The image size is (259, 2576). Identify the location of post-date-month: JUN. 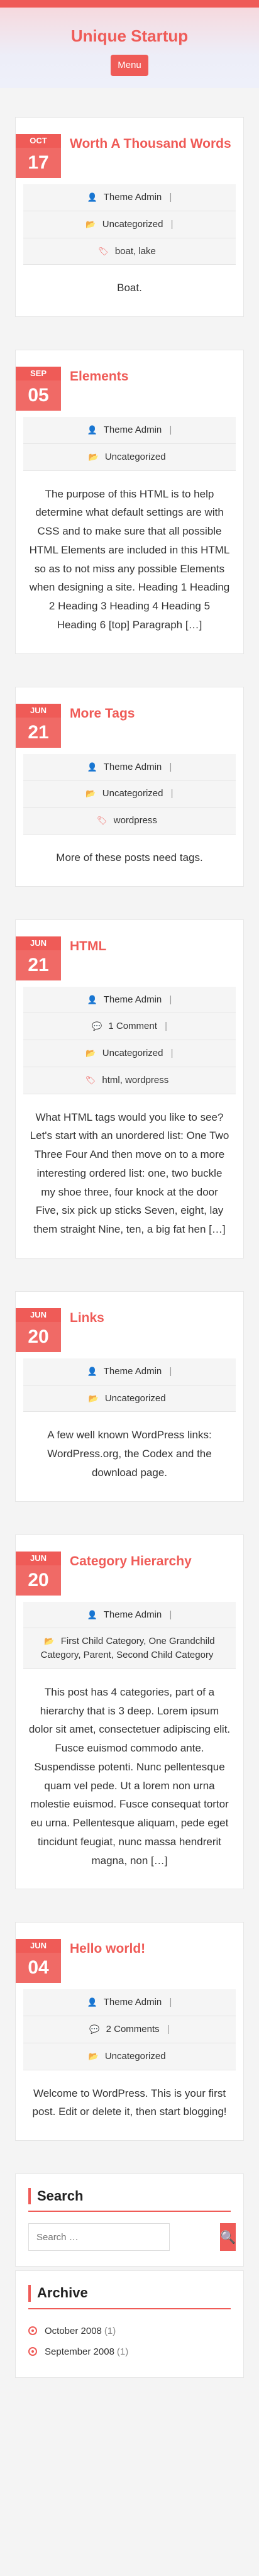
(38, 1558).